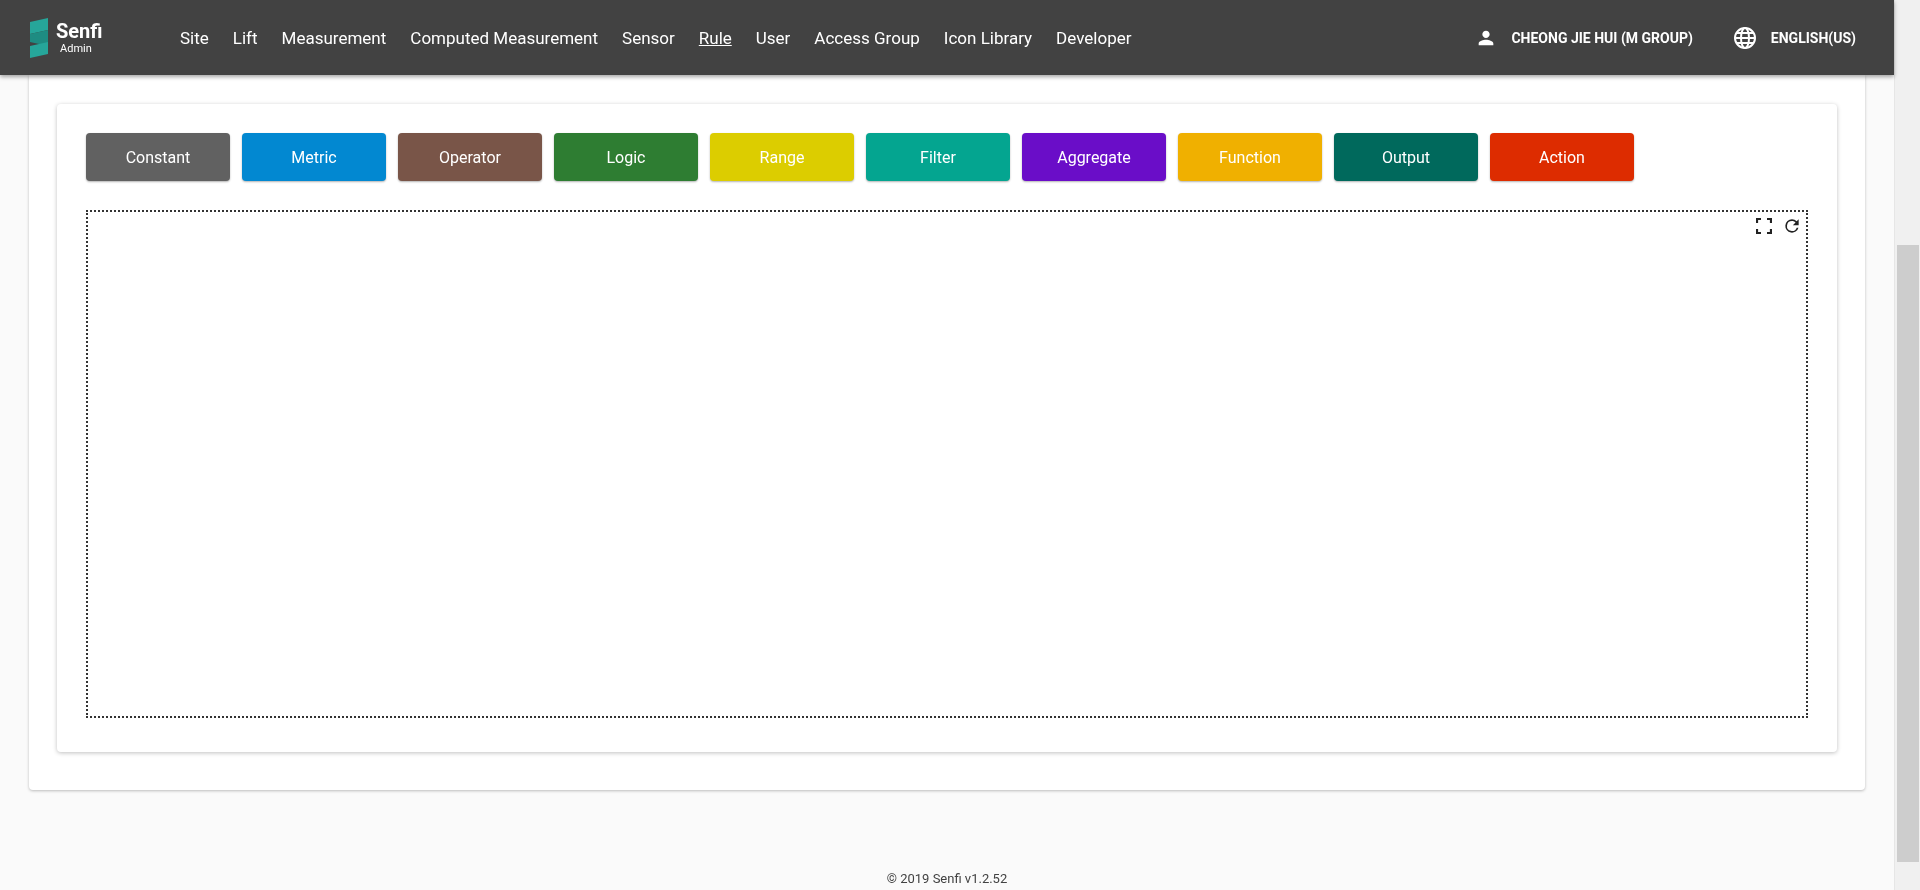 The width and height of the screenshot is (1920, 890). I want to click on nav-link: Access Group, so click(867, 37).